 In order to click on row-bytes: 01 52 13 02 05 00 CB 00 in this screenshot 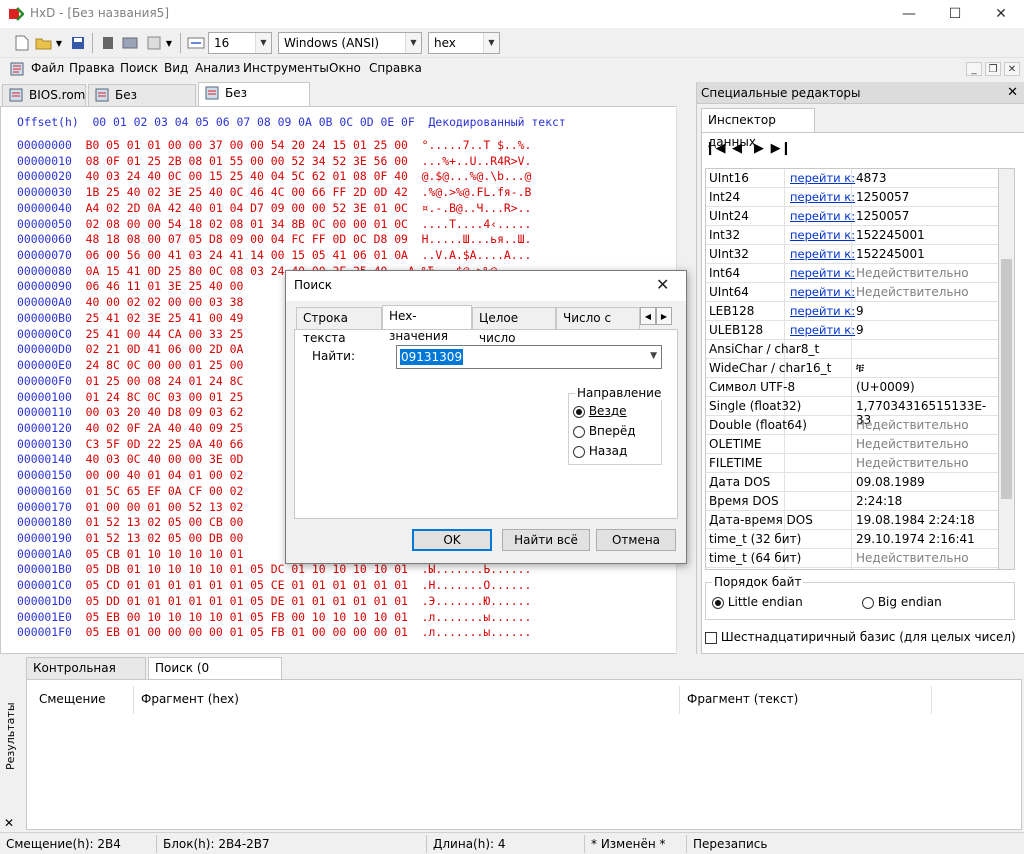, I will do `click(165, 522)`.